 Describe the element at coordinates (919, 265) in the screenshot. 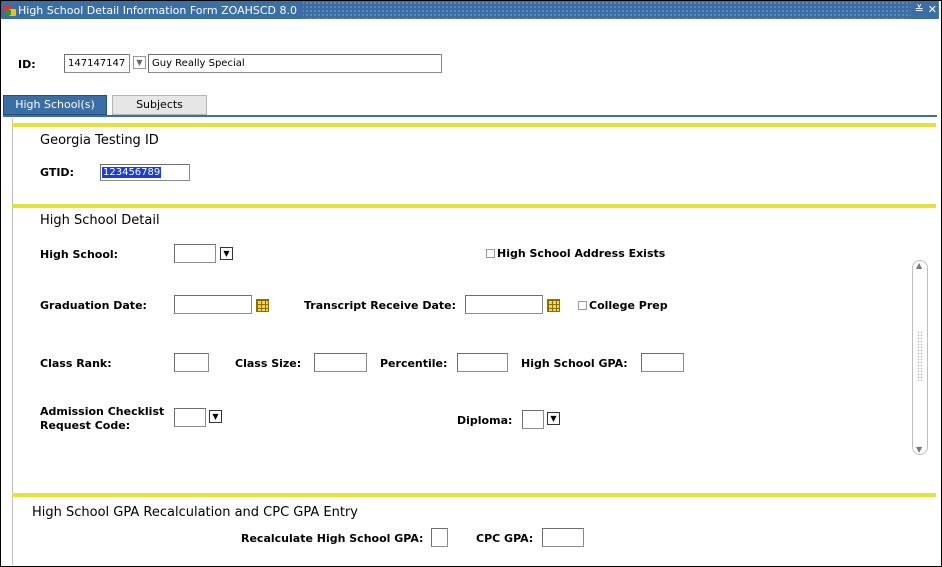

I see `scroll-up-icon: ▲` at that location.